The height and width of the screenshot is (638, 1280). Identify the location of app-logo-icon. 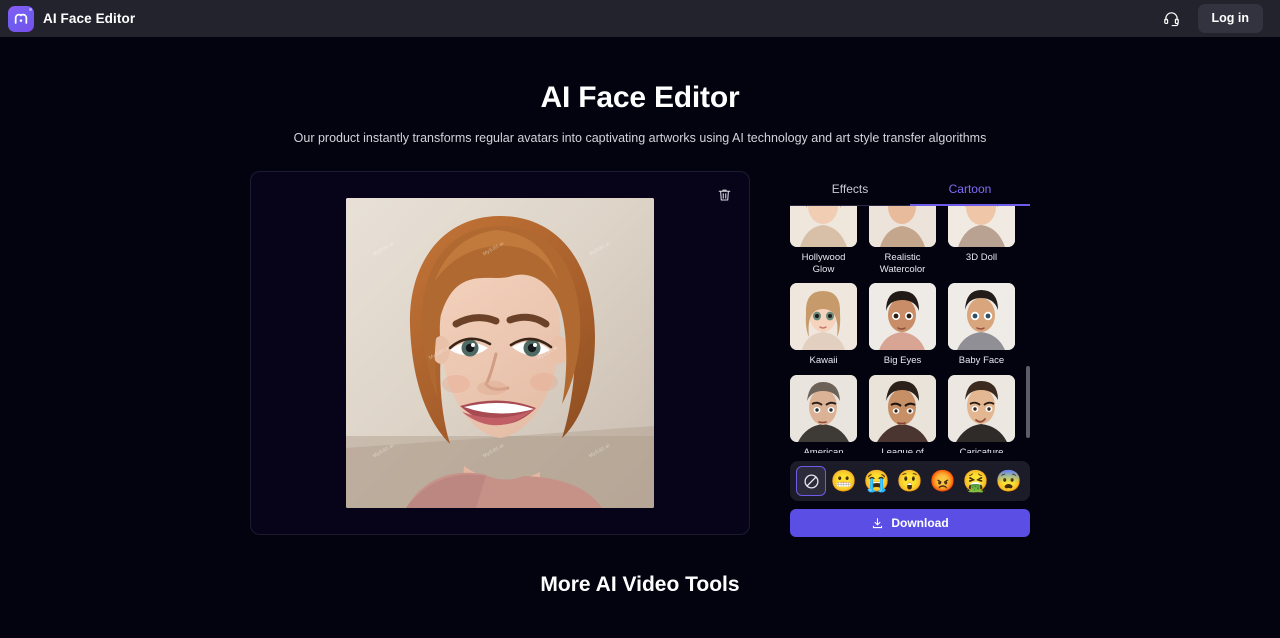
(21, 18).